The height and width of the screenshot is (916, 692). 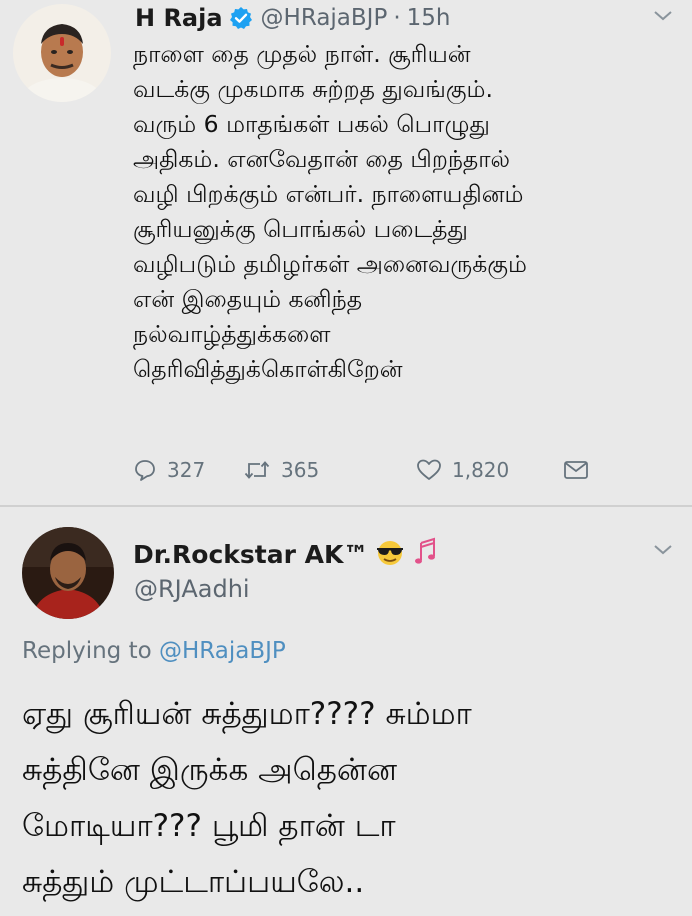 What do you see at coordinates (210, 770) in the screenshot?
I see `reply-body-line: சுத்தினே இருக்க அதென்ன` at bounding box center [210, 770].